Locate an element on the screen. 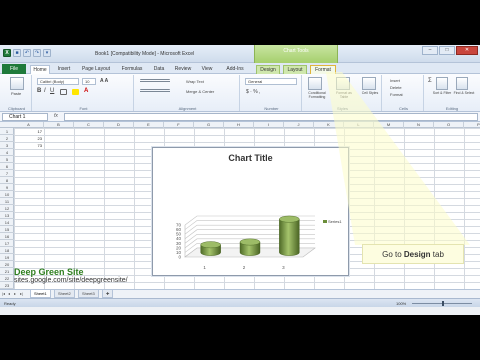 The image size is (480, 360). column-header: E is located at coordinates (149, 125).